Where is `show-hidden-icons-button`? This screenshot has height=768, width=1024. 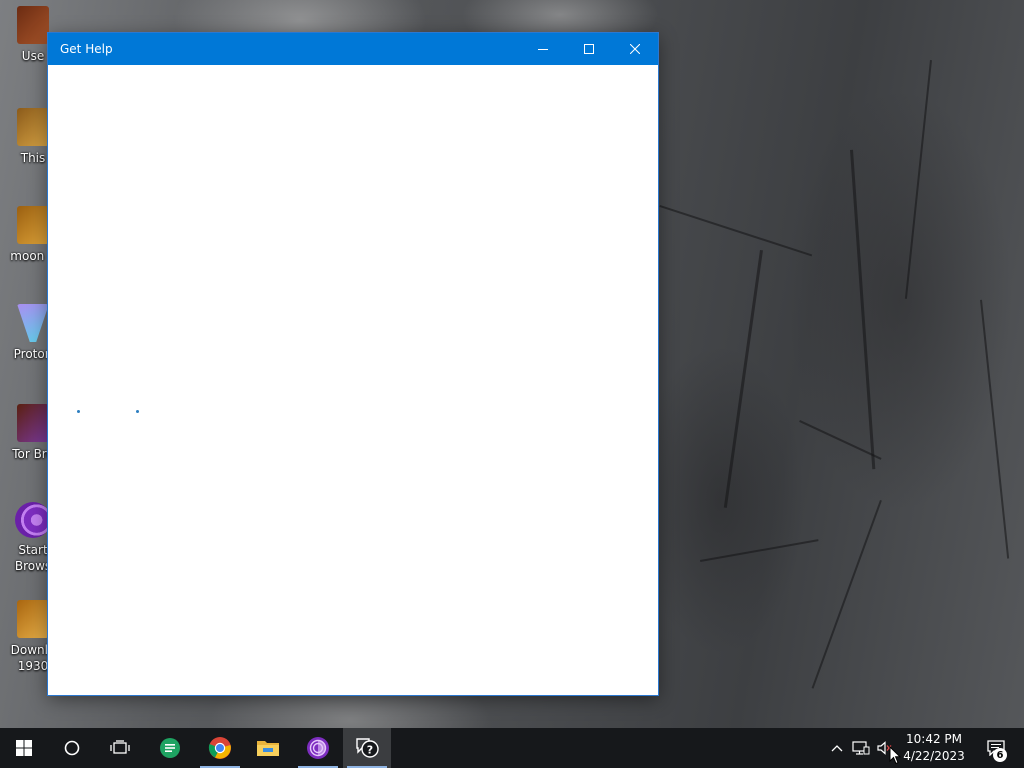 show-hidden-icons-button is located at coordinates (837, 748).